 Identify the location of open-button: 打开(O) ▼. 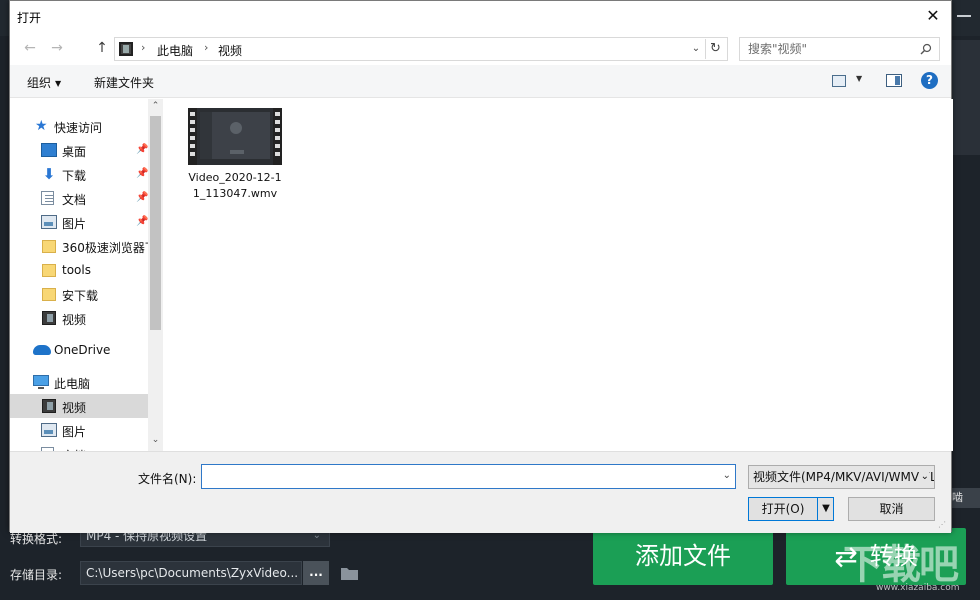
(791, 509).